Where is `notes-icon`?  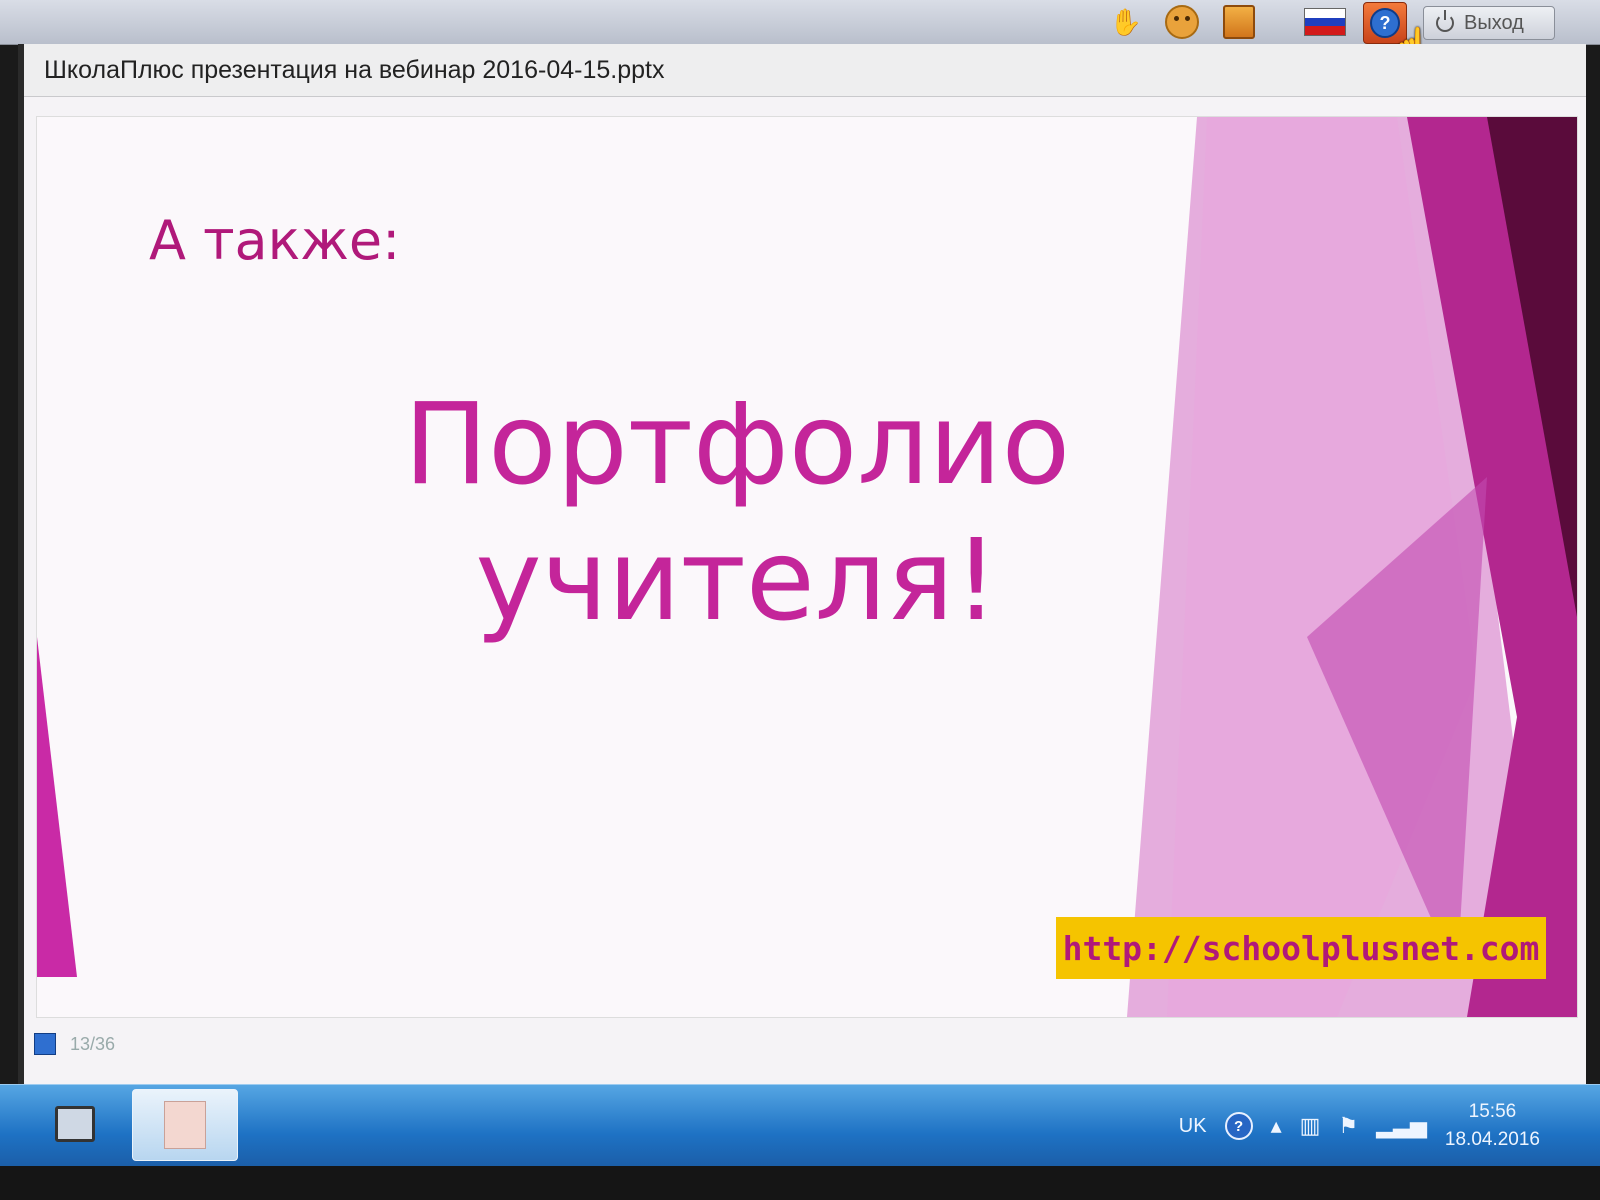 notes-icon is located at coordinates (1239, 22).